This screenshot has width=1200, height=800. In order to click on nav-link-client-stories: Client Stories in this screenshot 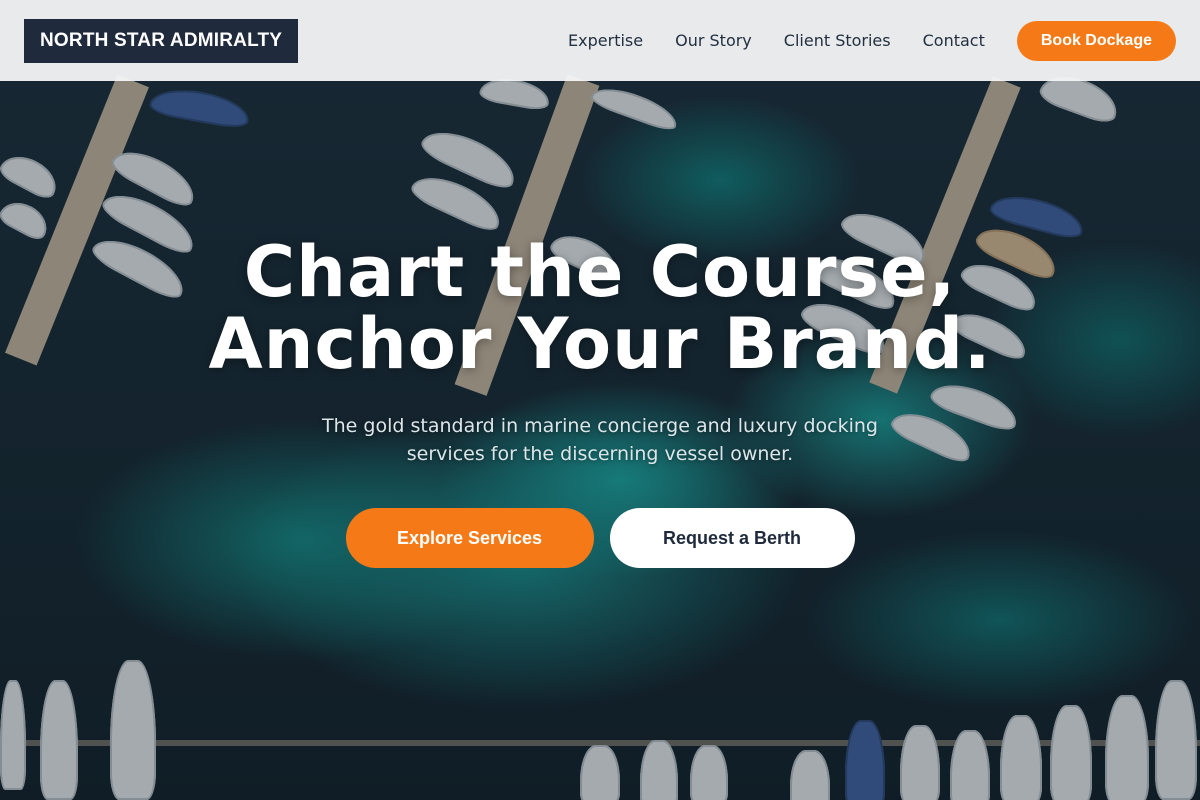, I will do `click(837, 40)`.